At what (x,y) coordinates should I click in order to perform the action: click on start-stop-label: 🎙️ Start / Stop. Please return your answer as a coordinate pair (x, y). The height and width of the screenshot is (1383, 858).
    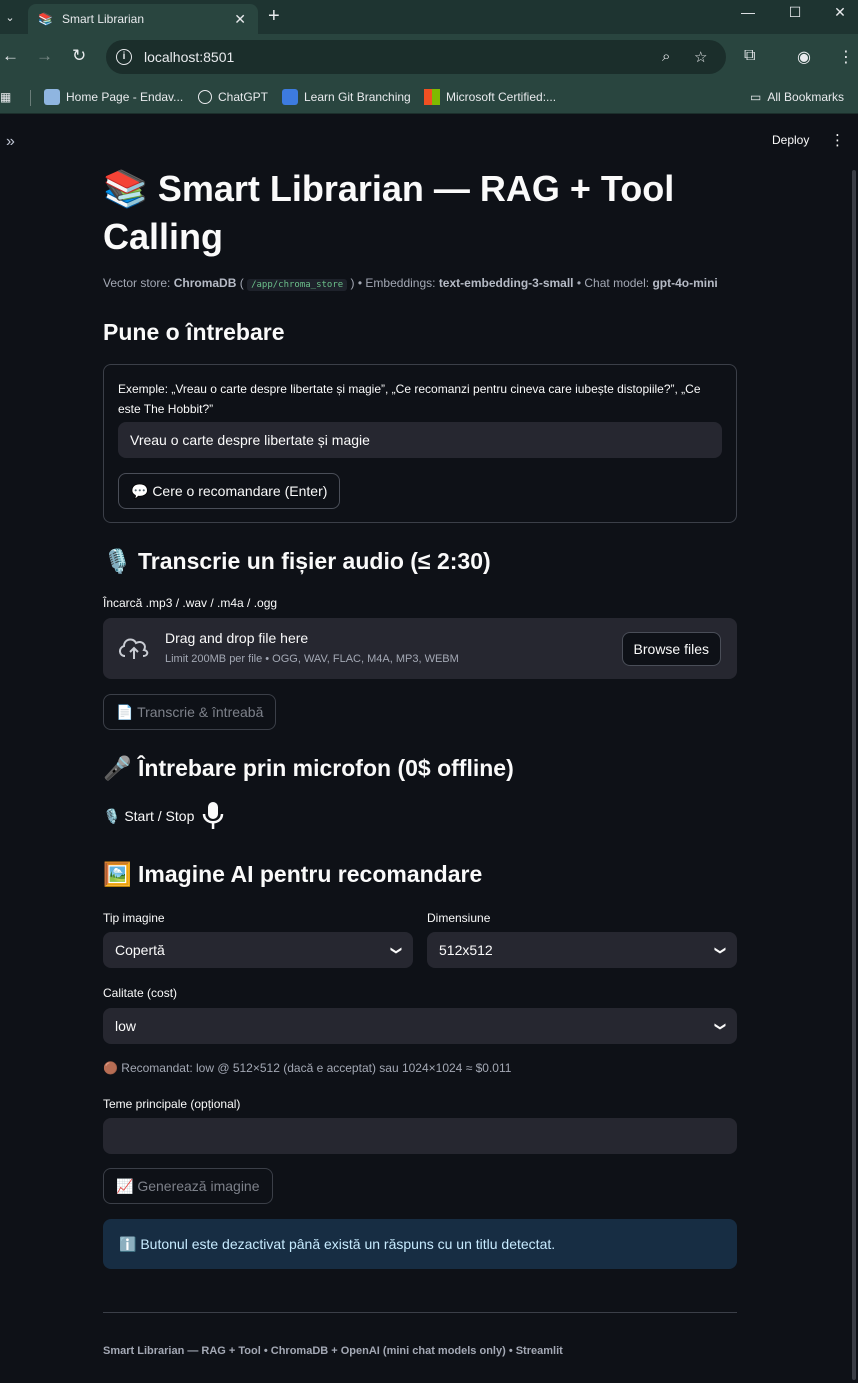
    Looking at the image, I should click on (149, 815).